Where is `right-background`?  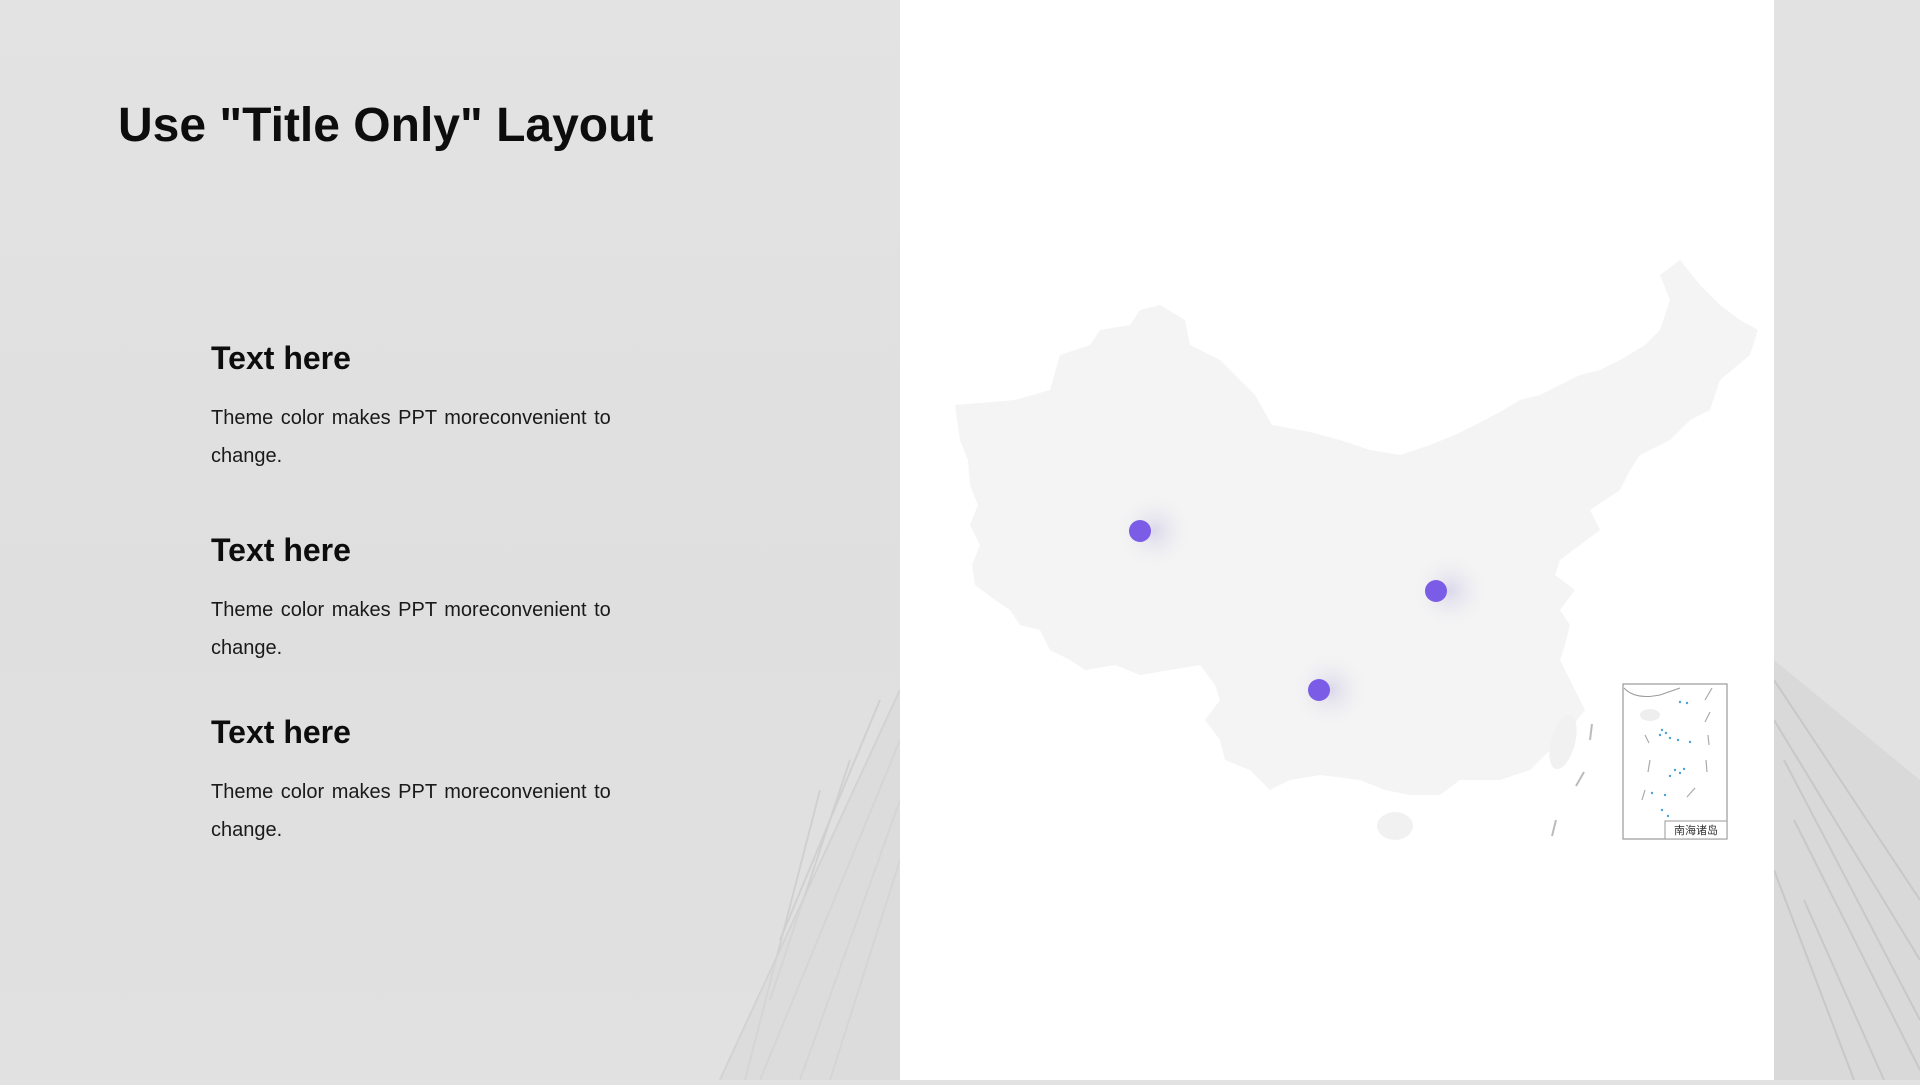
right-background is located at coordinates (1847, 540).